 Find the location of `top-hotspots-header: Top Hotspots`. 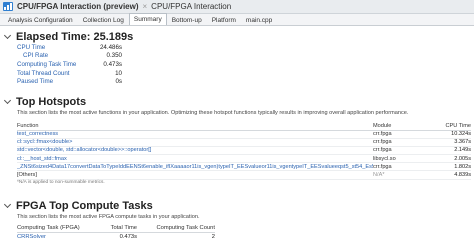

top-hotspots-header: Top Hotspots is located at coordinates (45, 102).